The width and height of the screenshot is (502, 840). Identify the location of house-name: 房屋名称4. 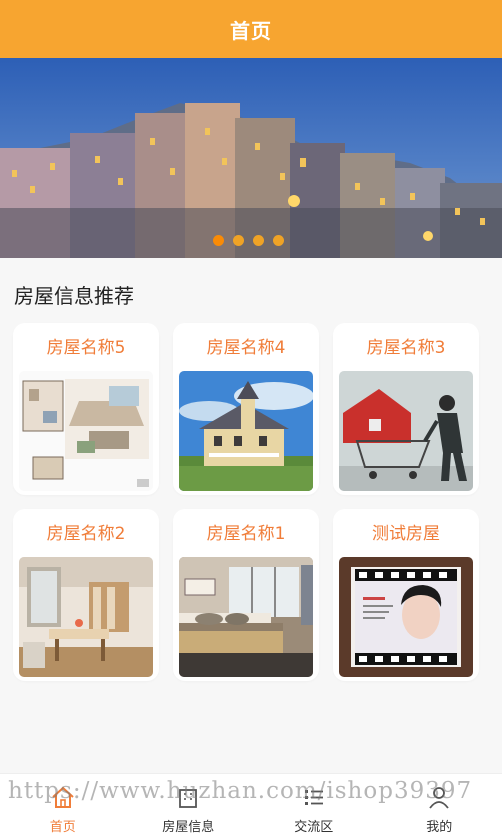
(246, 348).